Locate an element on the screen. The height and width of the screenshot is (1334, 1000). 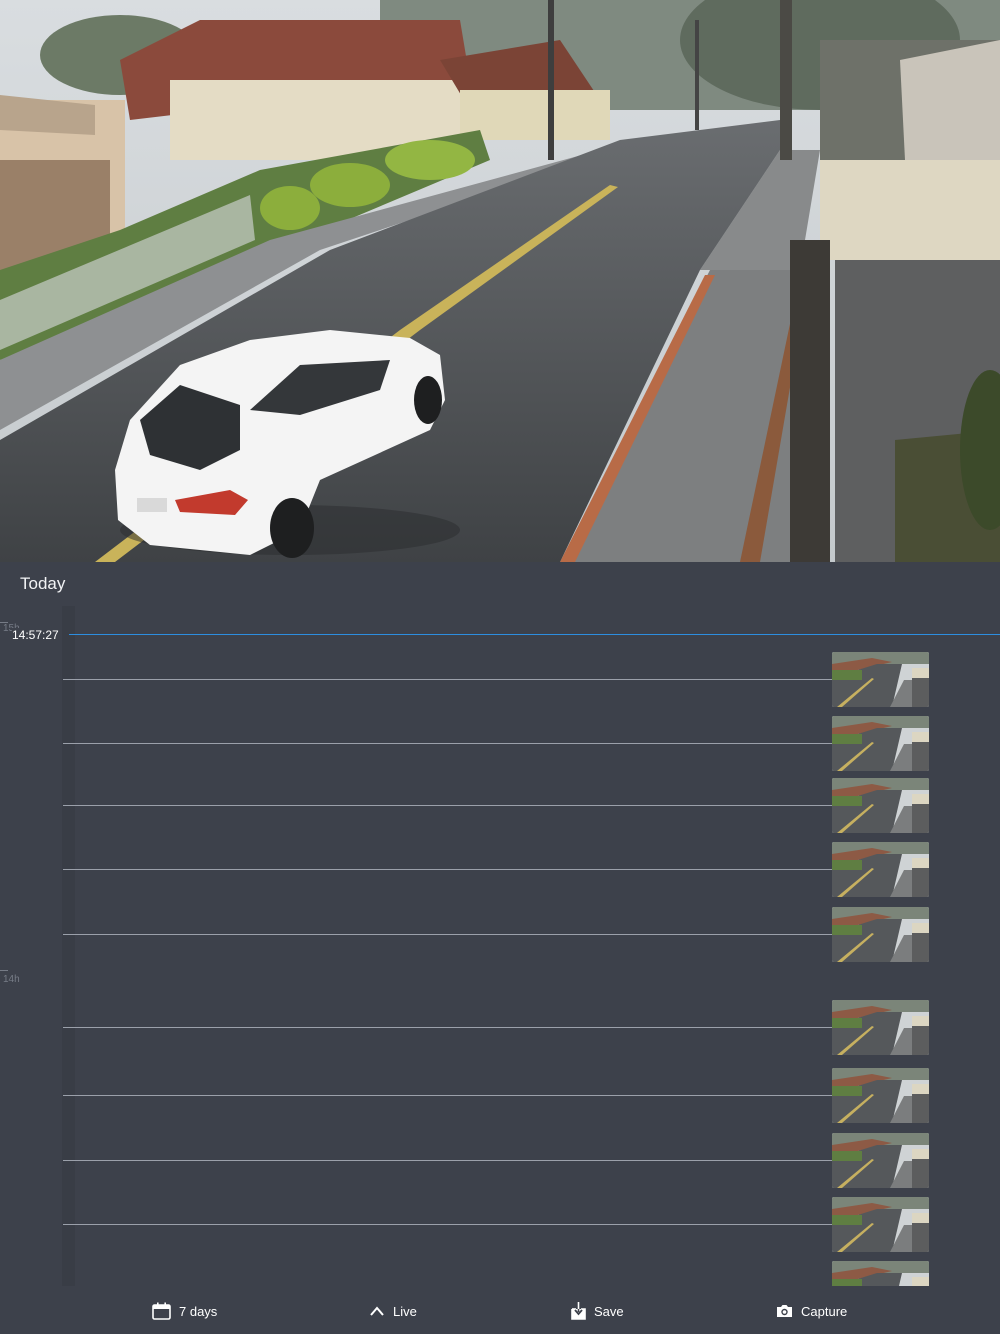
days-range-label: 7 days is located at coordinates (198, 1311).